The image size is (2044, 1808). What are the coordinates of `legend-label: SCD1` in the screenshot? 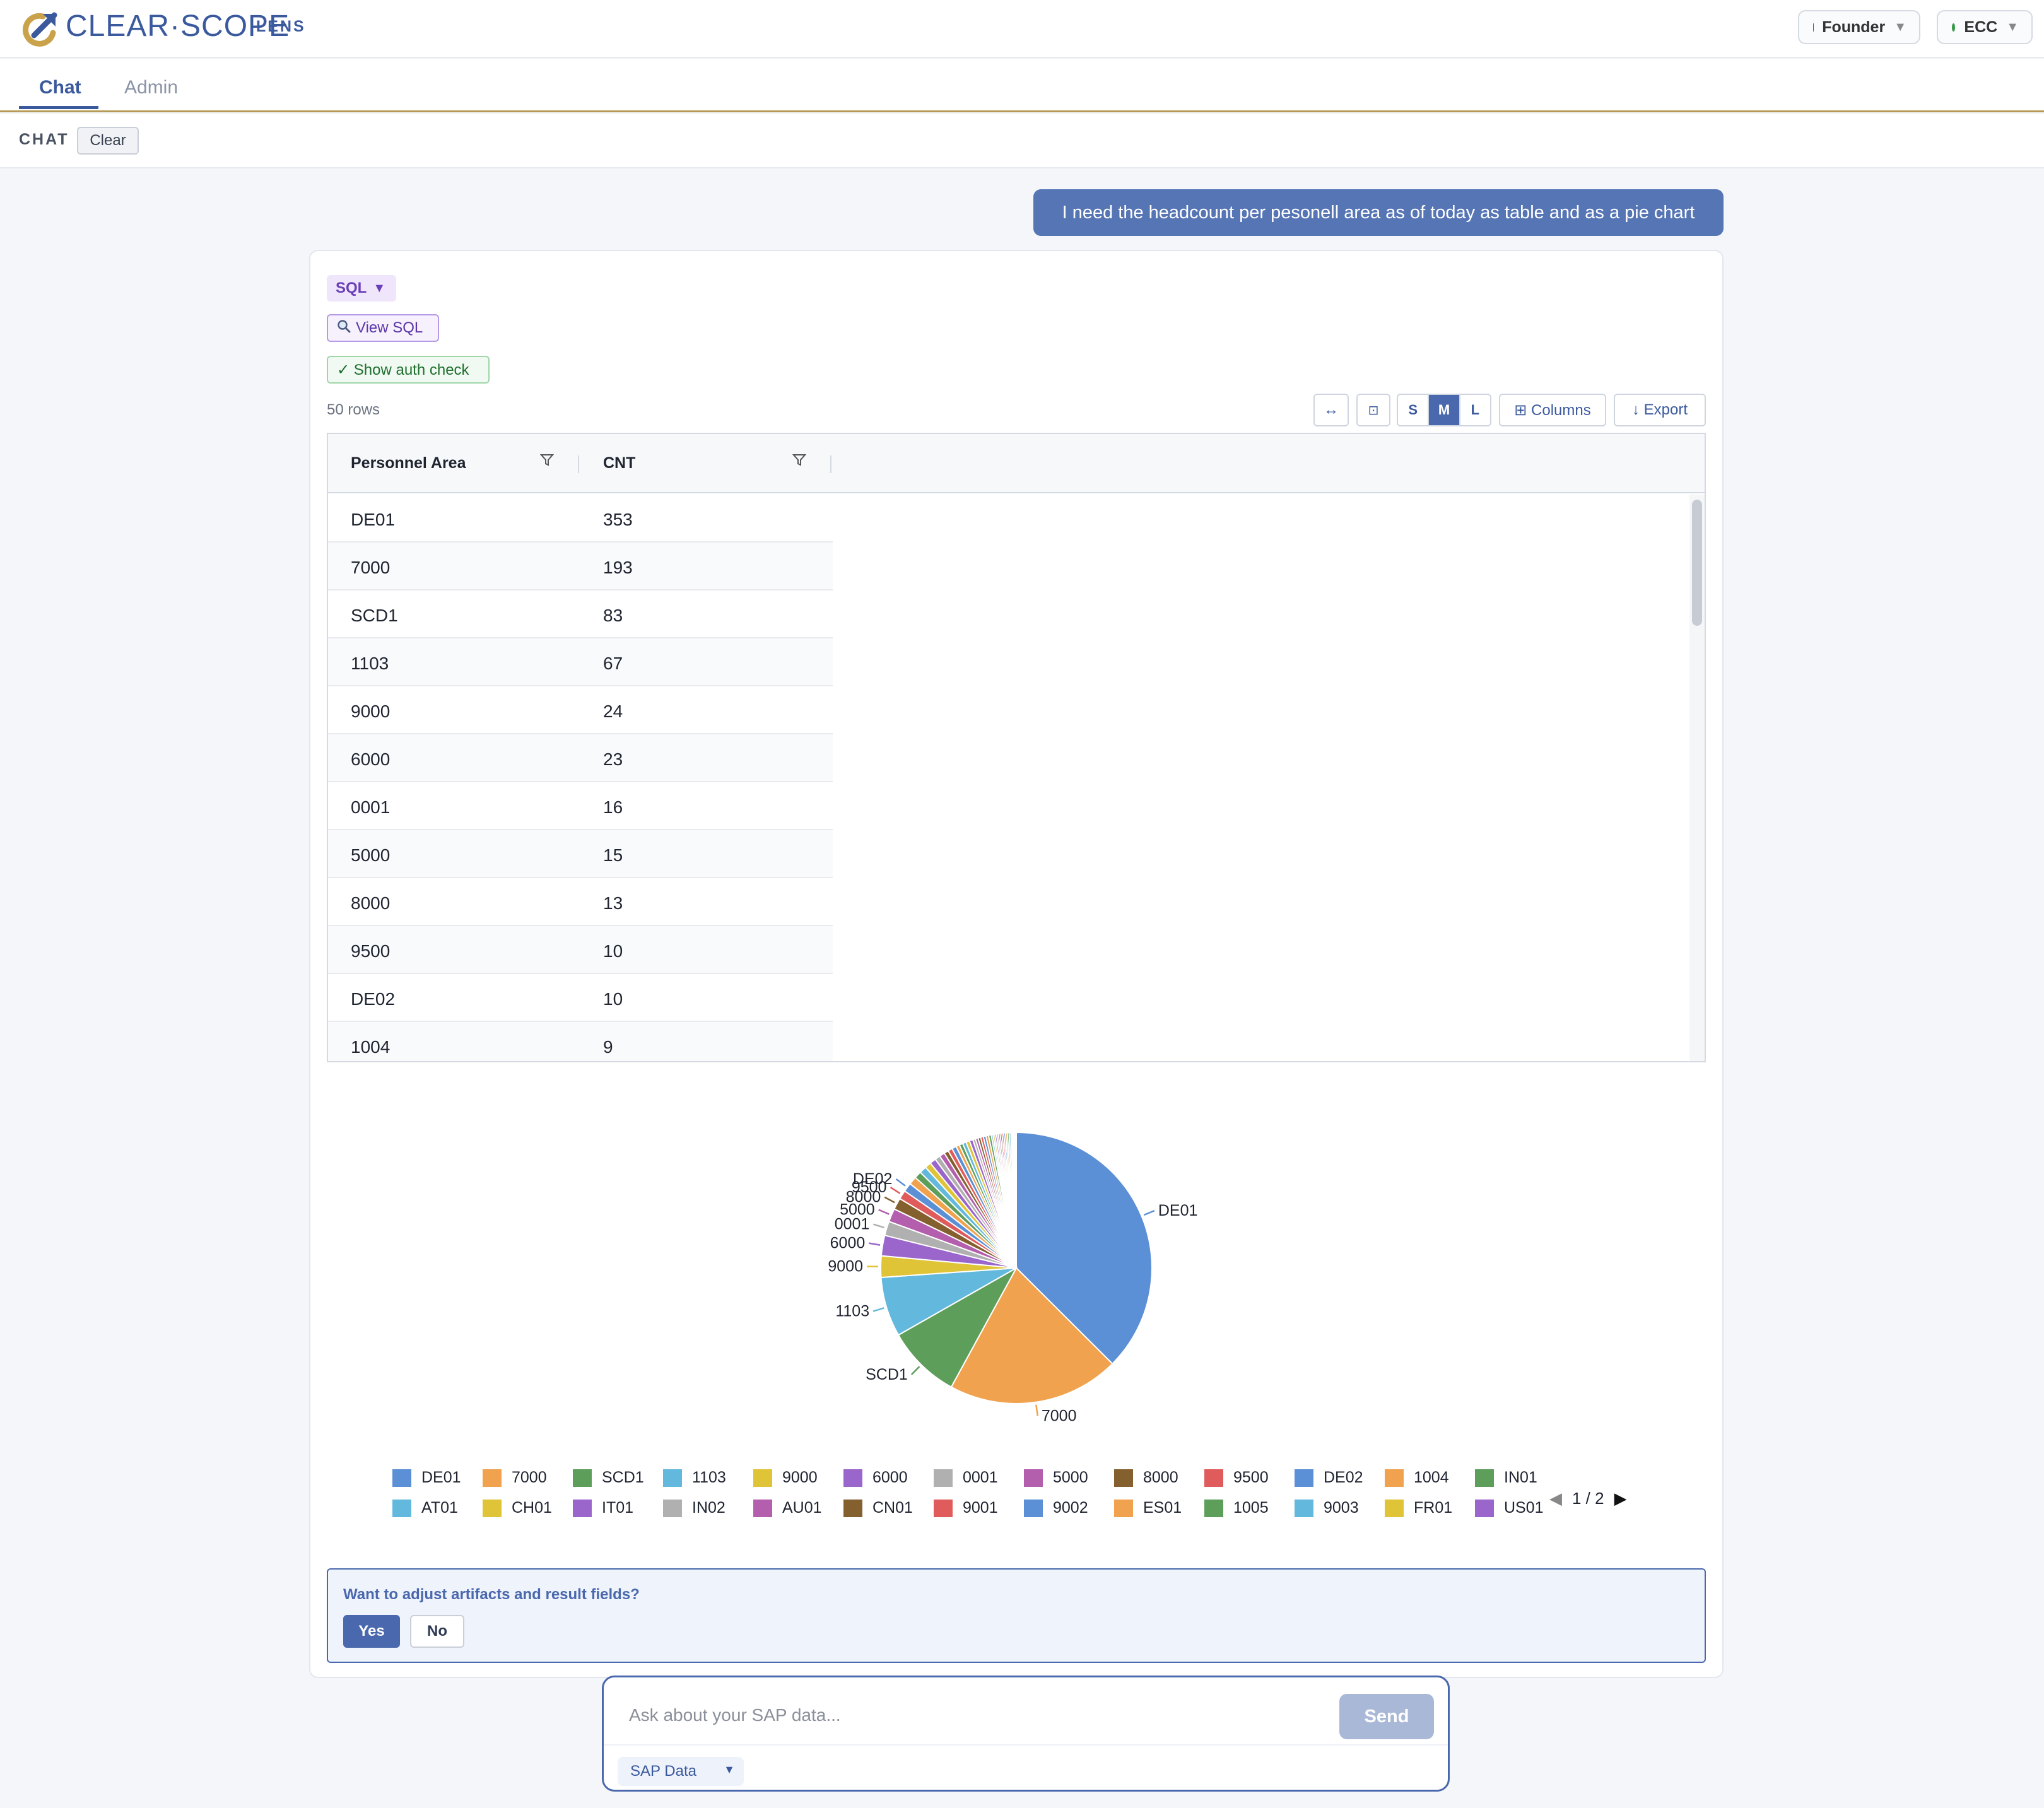 It's located at (623, 1477).